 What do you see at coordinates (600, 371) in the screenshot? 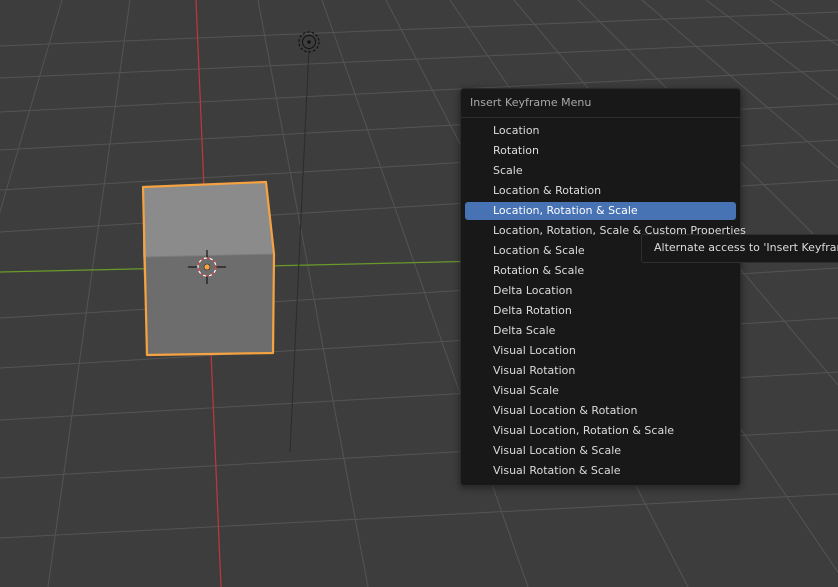
I see `menu-item-visual-rotation: Visual Rotation` at bounding box center [600, 371].